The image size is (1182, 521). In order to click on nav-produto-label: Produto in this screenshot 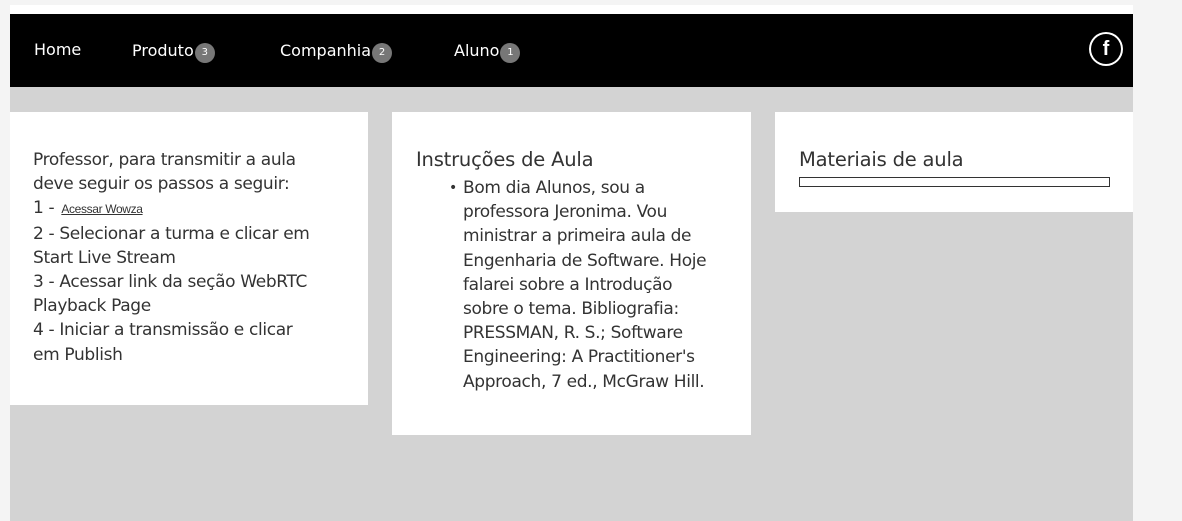, I will do `click(163, 50)`.